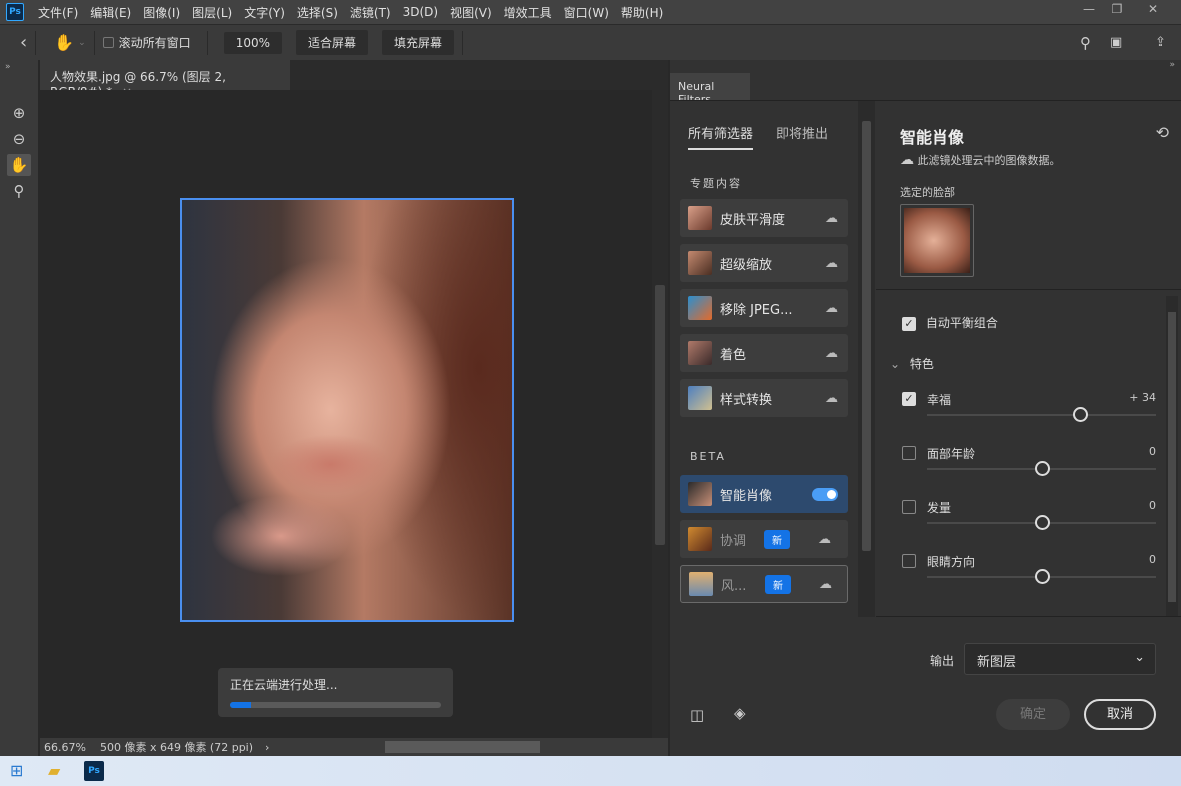 The image size is (1181, 786). Describe the element at coordinates (332, 42) in the screenshot. I see `fit-screen-button: 适合屏幕` at that location.